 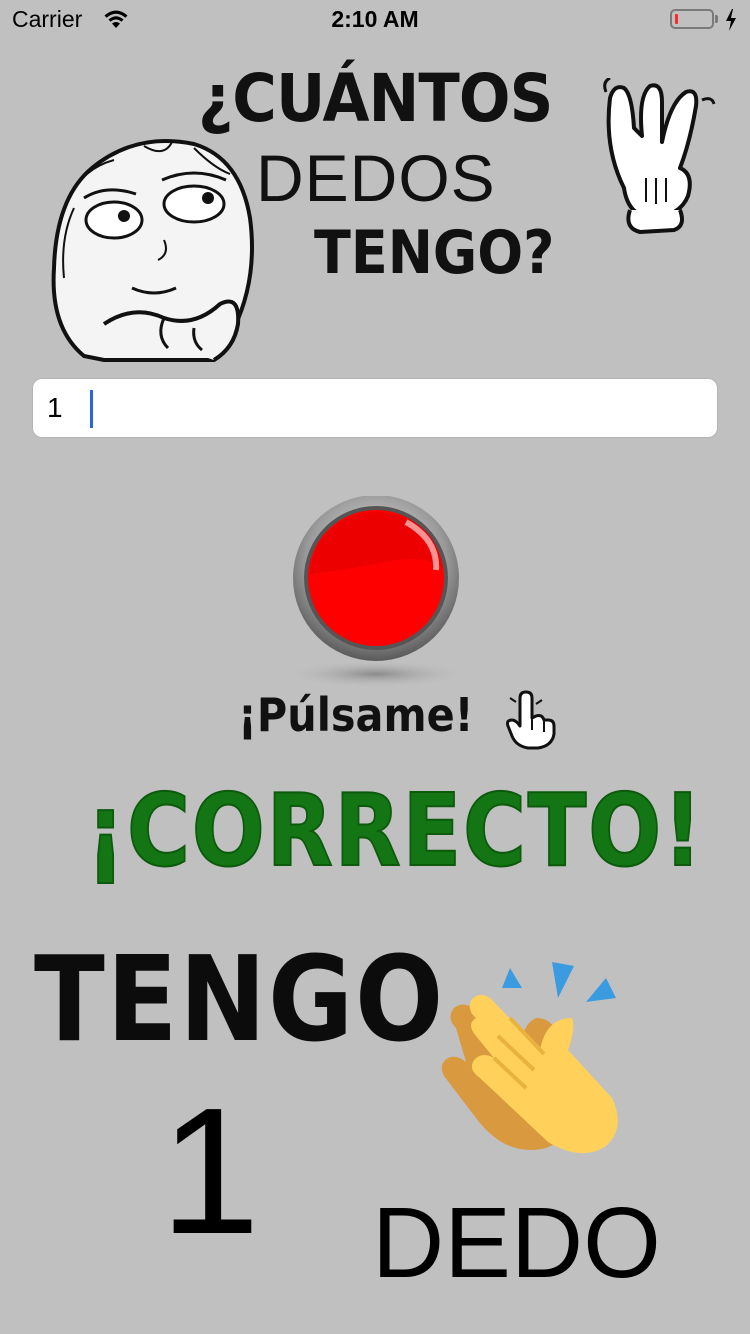 I want to click on fingers-input-field, so click(x=375, y=408).